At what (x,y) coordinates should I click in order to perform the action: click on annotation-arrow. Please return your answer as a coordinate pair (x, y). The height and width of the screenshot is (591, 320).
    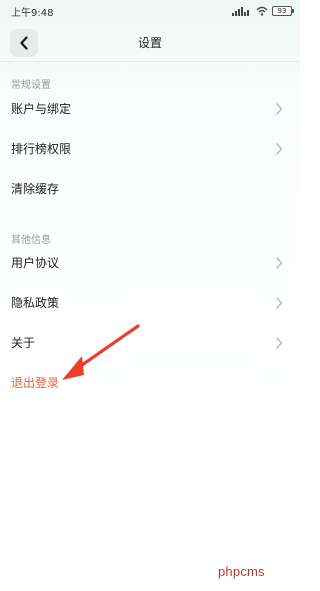
    Looking at the image, I should click on (101, 352).